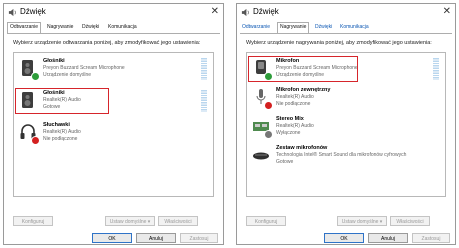 Image resolution: width=459 pixels, height=248 pixels. Describe the element at coordinates (346, 127) in the screenshot. I see `device-item: Stereo Mix Realtek(R) Audio Wyłączone` at that location.